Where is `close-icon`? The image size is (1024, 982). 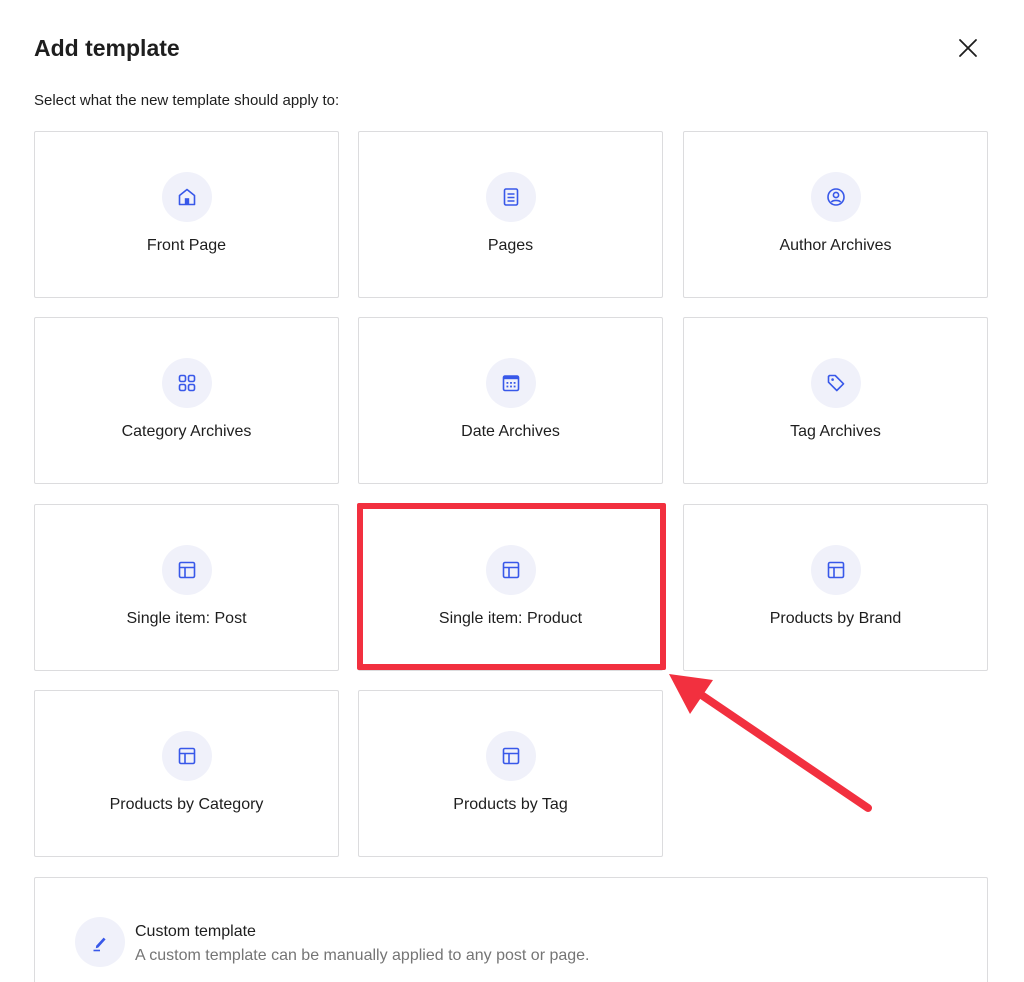 close-icon is located at coordinates (968, 48).